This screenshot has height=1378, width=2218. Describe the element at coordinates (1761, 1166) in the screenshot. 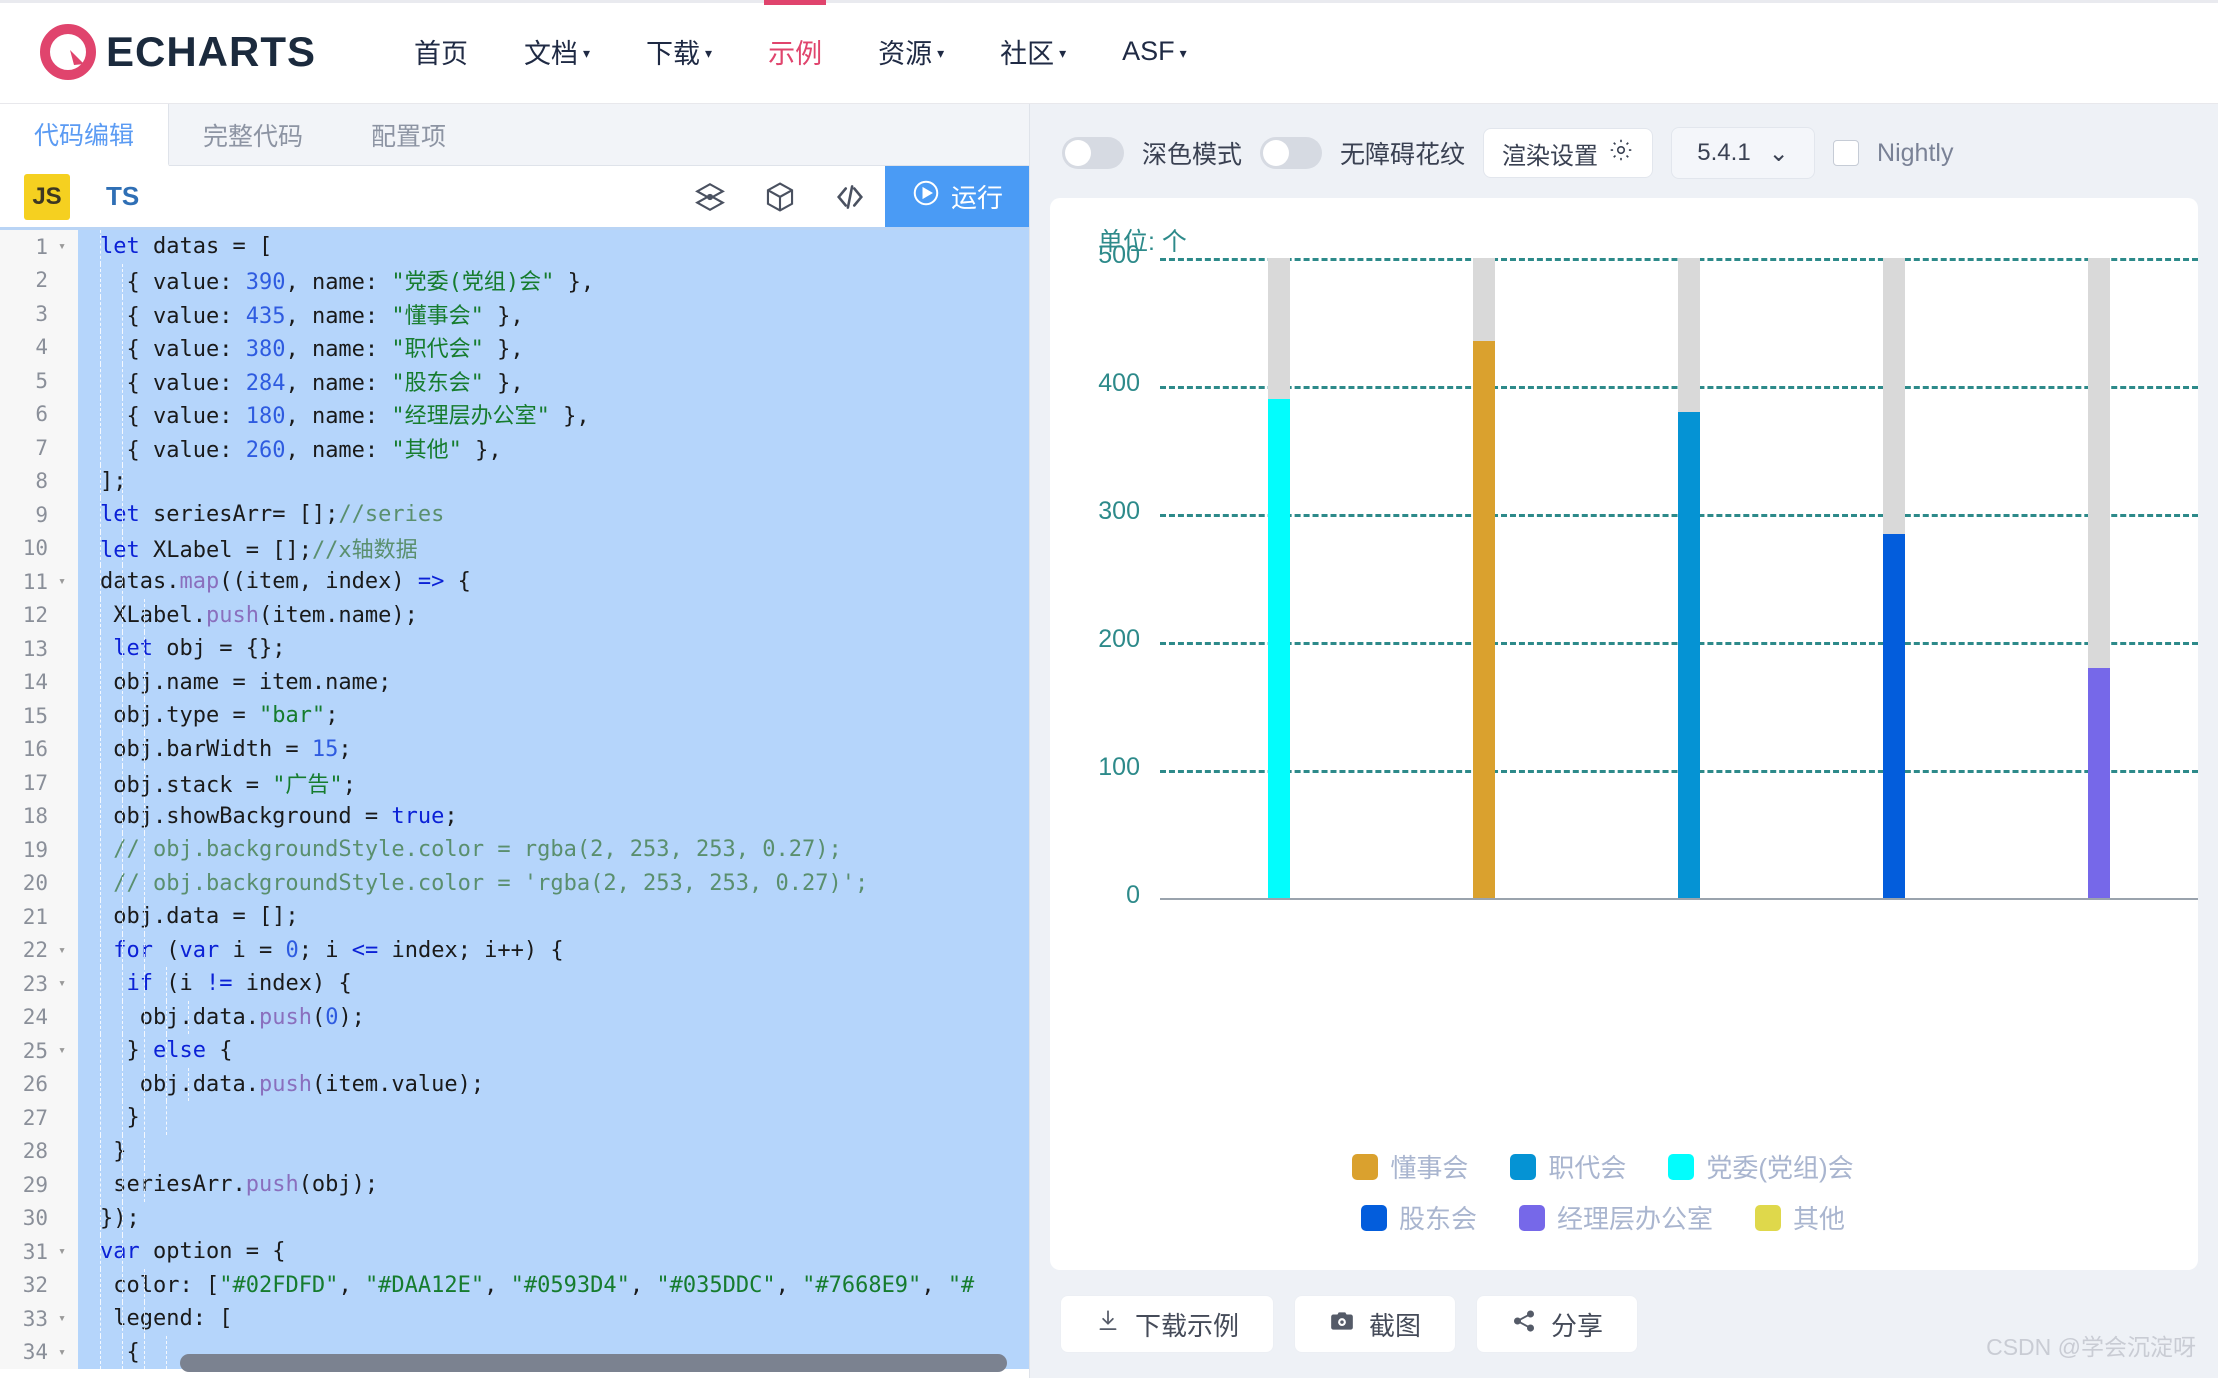

I see `legend-item: 党委(党组)会` at that location.